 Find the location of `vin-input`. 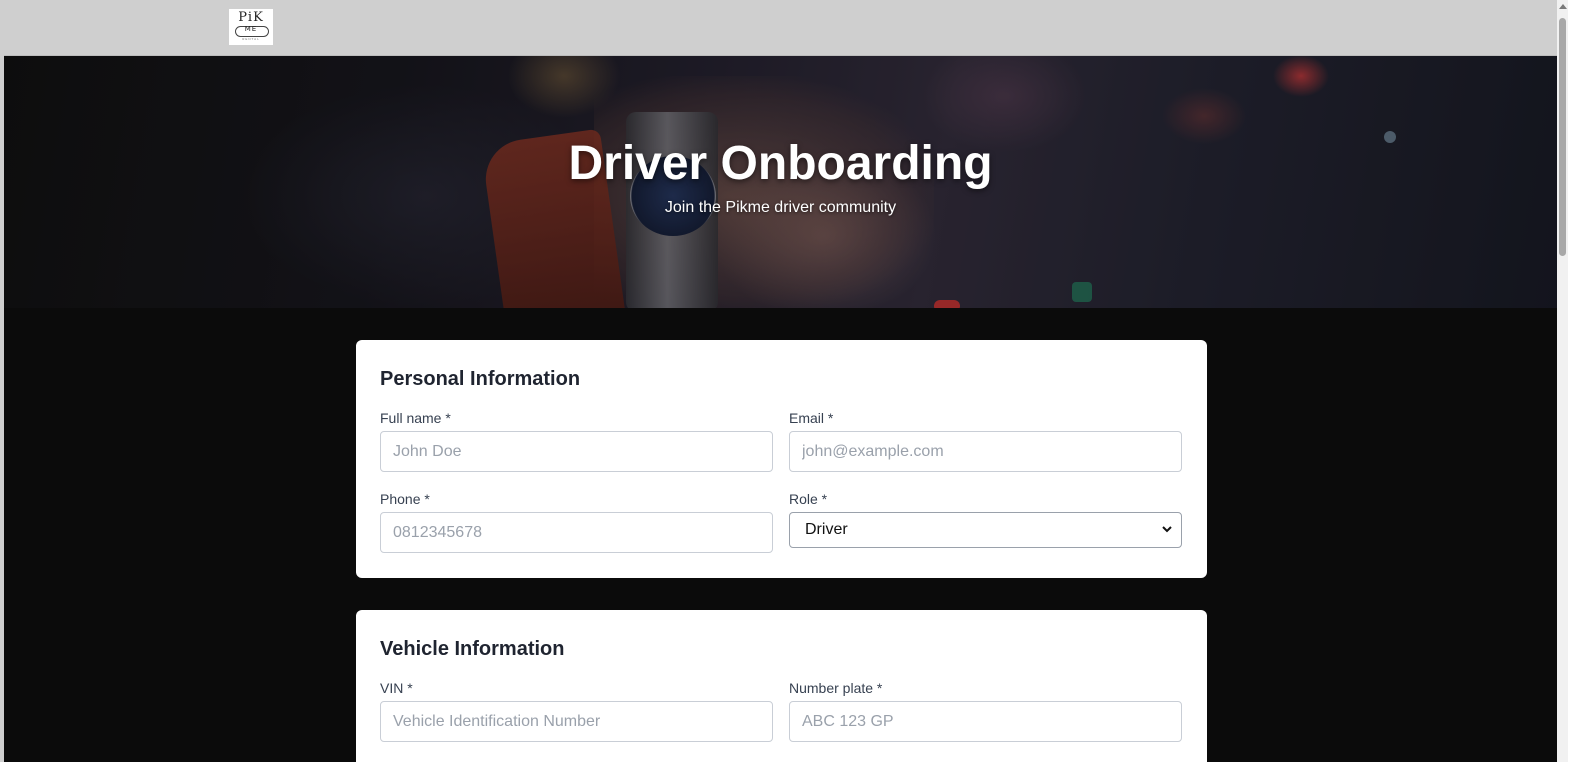

vin-input is located at coordinates (576, 721).